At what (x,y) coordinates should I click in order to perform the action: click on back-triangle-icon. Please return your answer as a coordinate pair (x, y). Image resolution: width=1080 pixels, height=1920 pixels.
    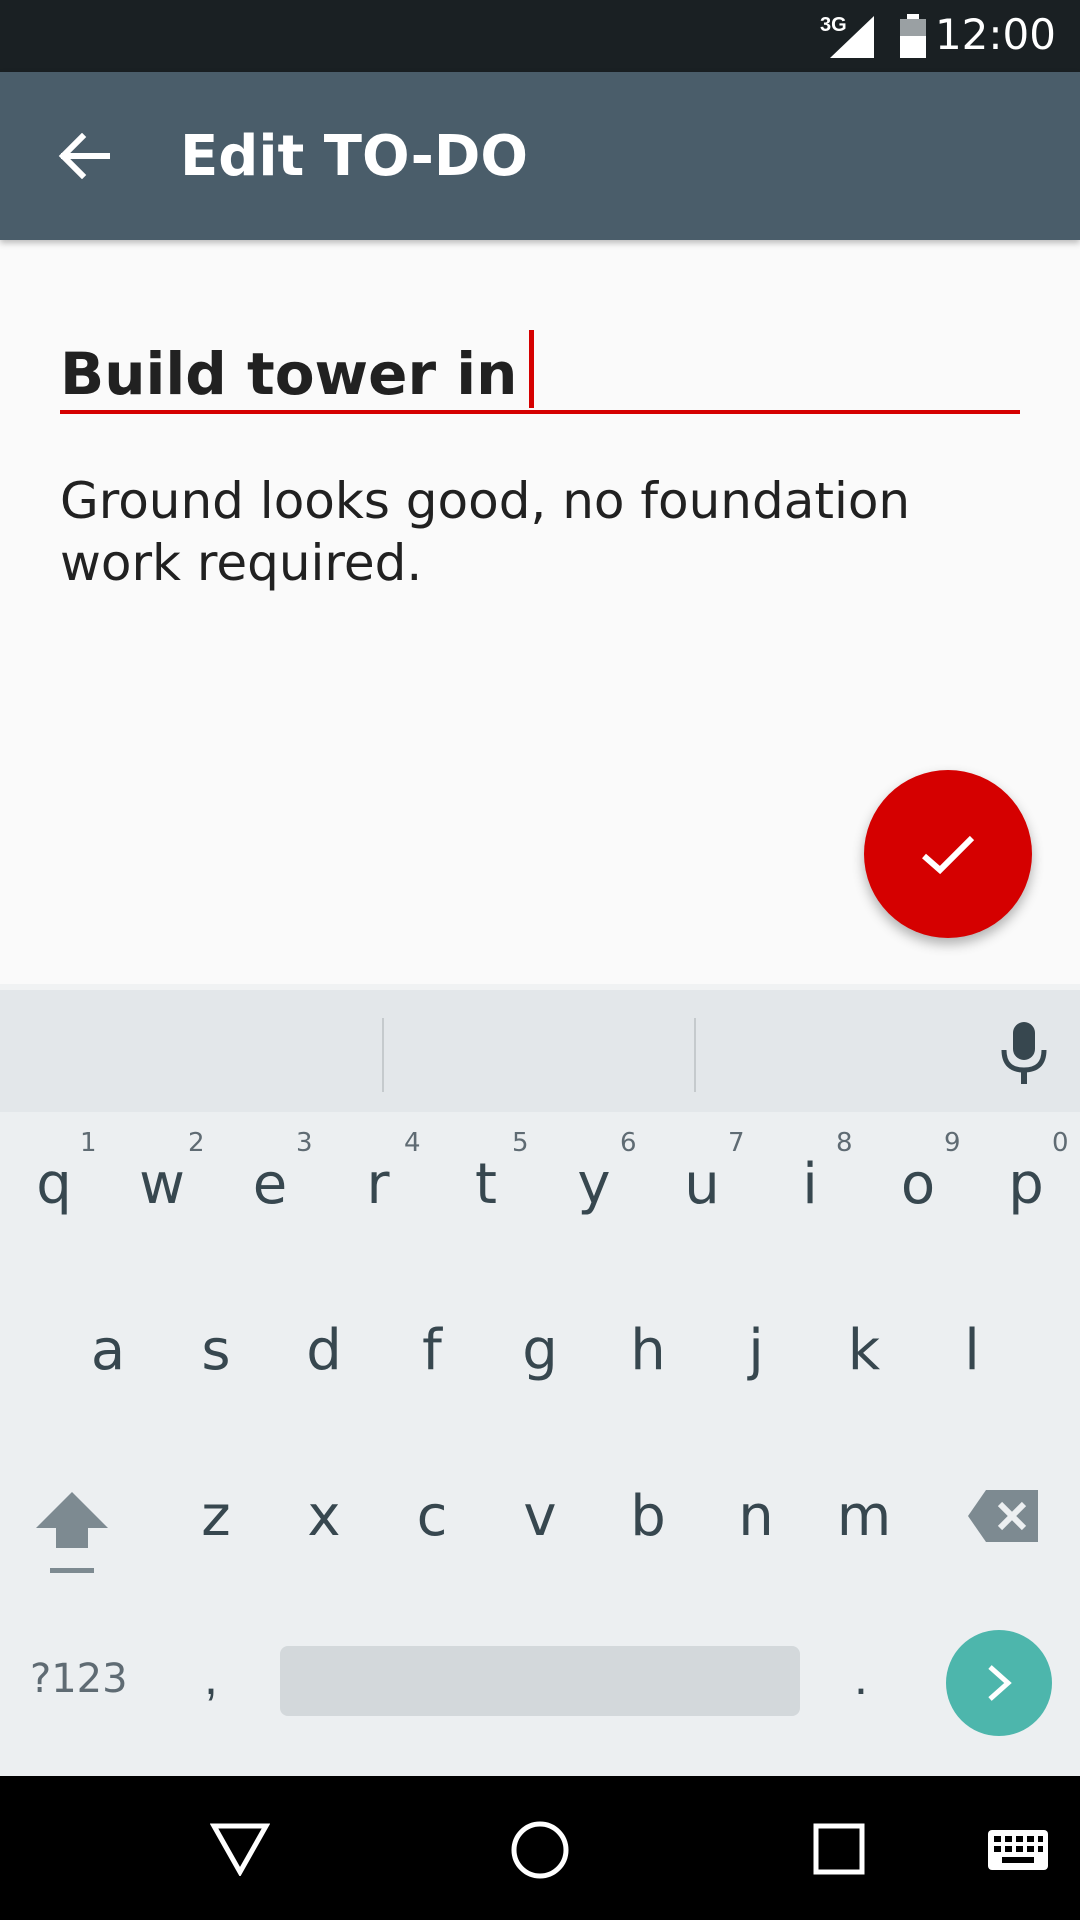
    Looking at the image, I should click on (240, 1849).